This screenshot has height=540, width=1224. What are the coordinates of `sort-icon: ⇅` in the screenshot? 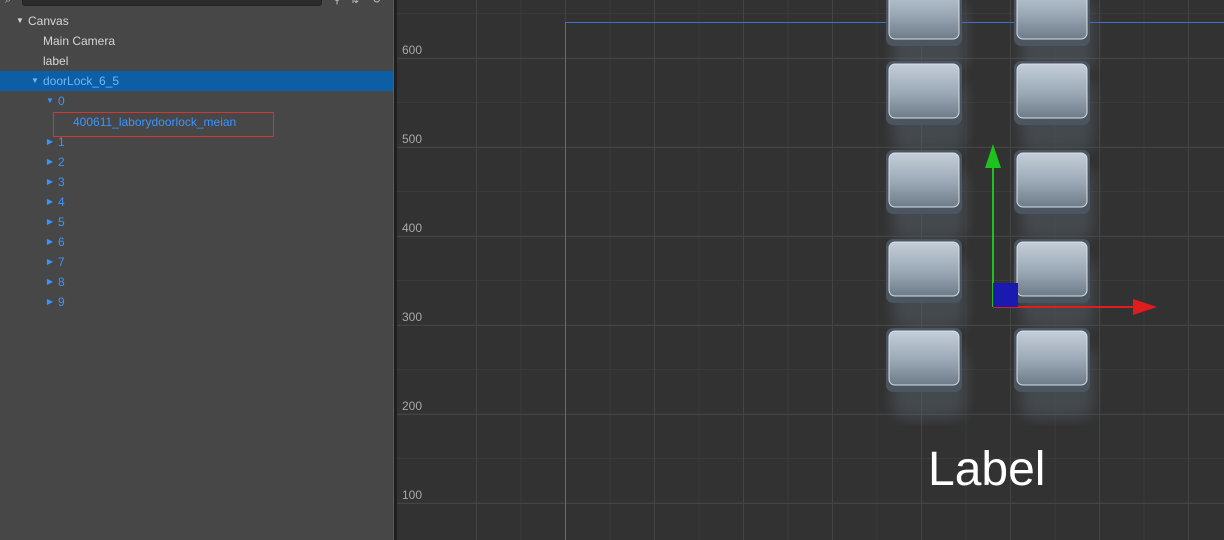 It's located at (354, 3).